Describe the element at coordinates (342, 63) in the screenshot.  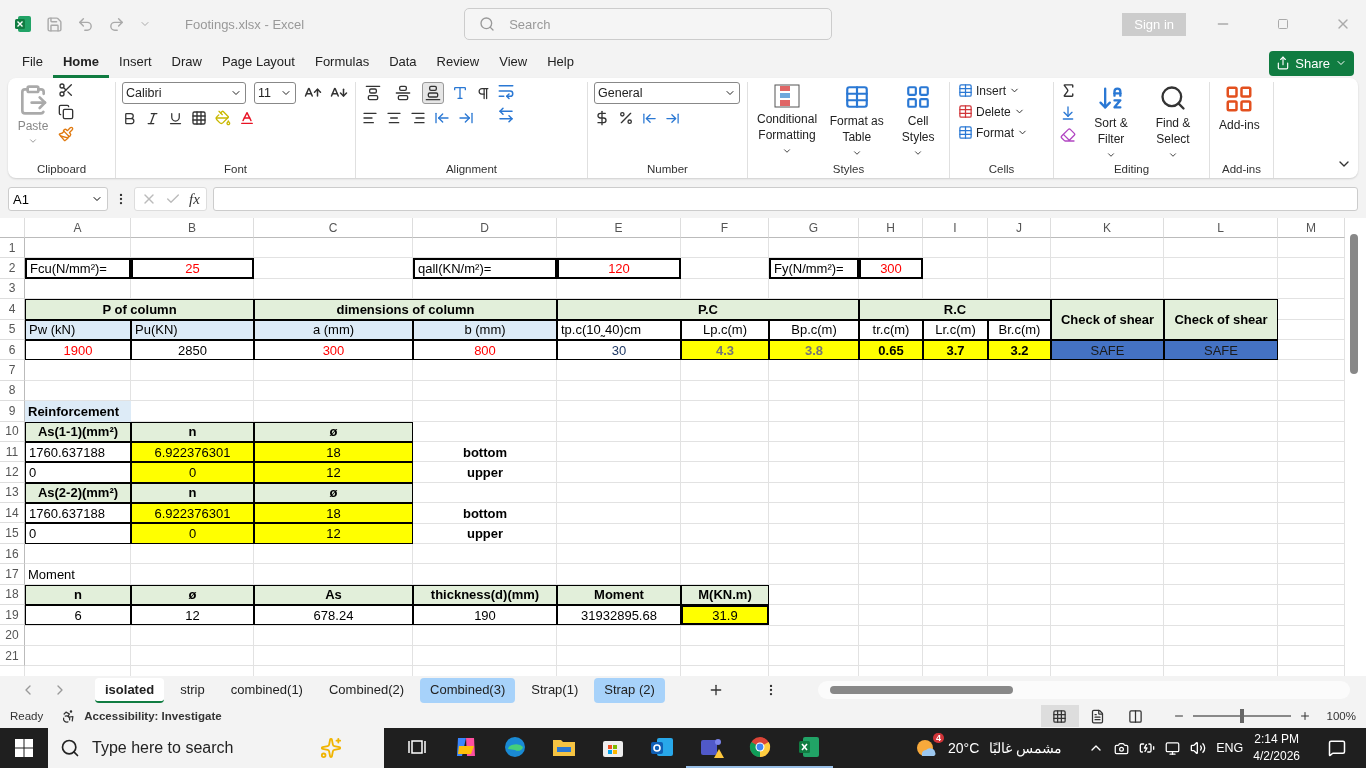
I see `menu-tab: Formulas` at that location.